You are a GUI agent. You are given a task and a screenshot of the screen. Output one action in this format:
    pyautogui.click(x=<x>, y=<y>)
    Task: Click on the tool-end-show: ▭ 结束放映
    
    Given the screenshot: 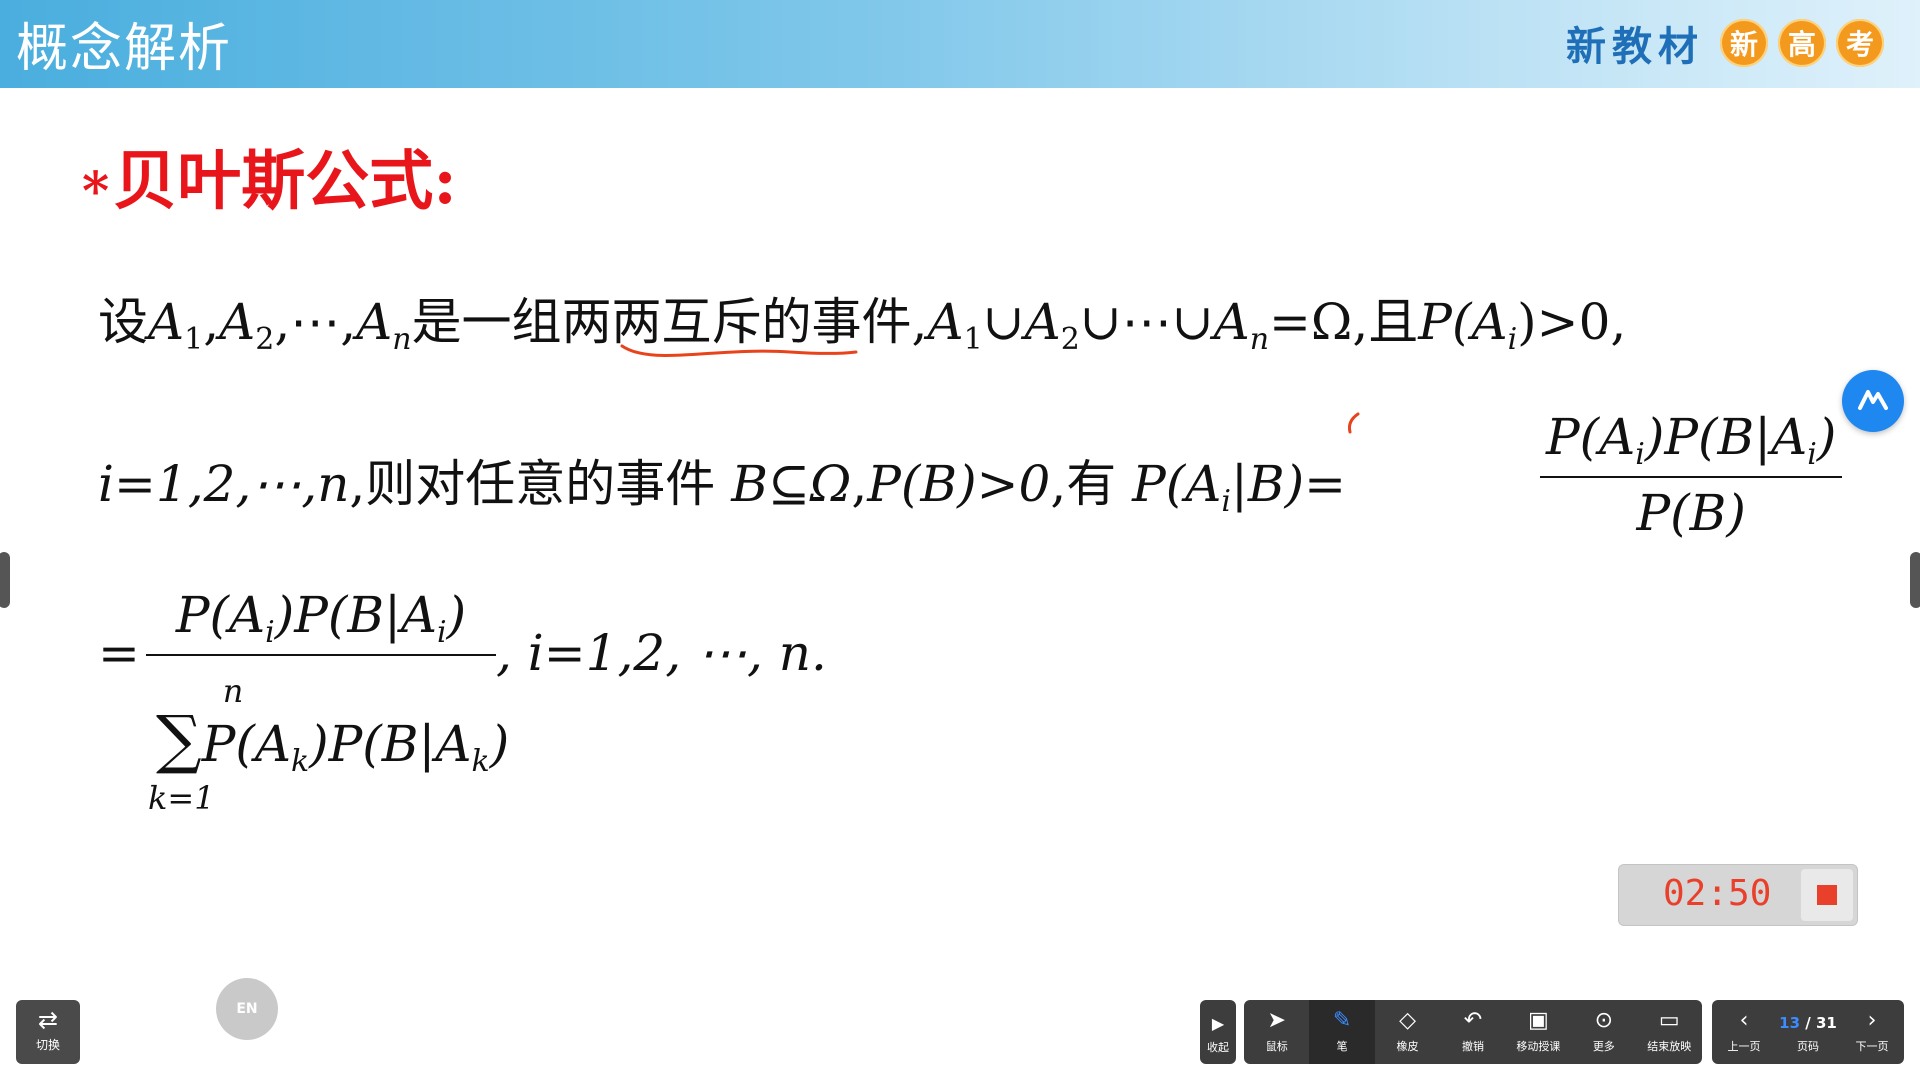 What is the action you would take?
    pyautogui.click(x=1669, y=1032)
    